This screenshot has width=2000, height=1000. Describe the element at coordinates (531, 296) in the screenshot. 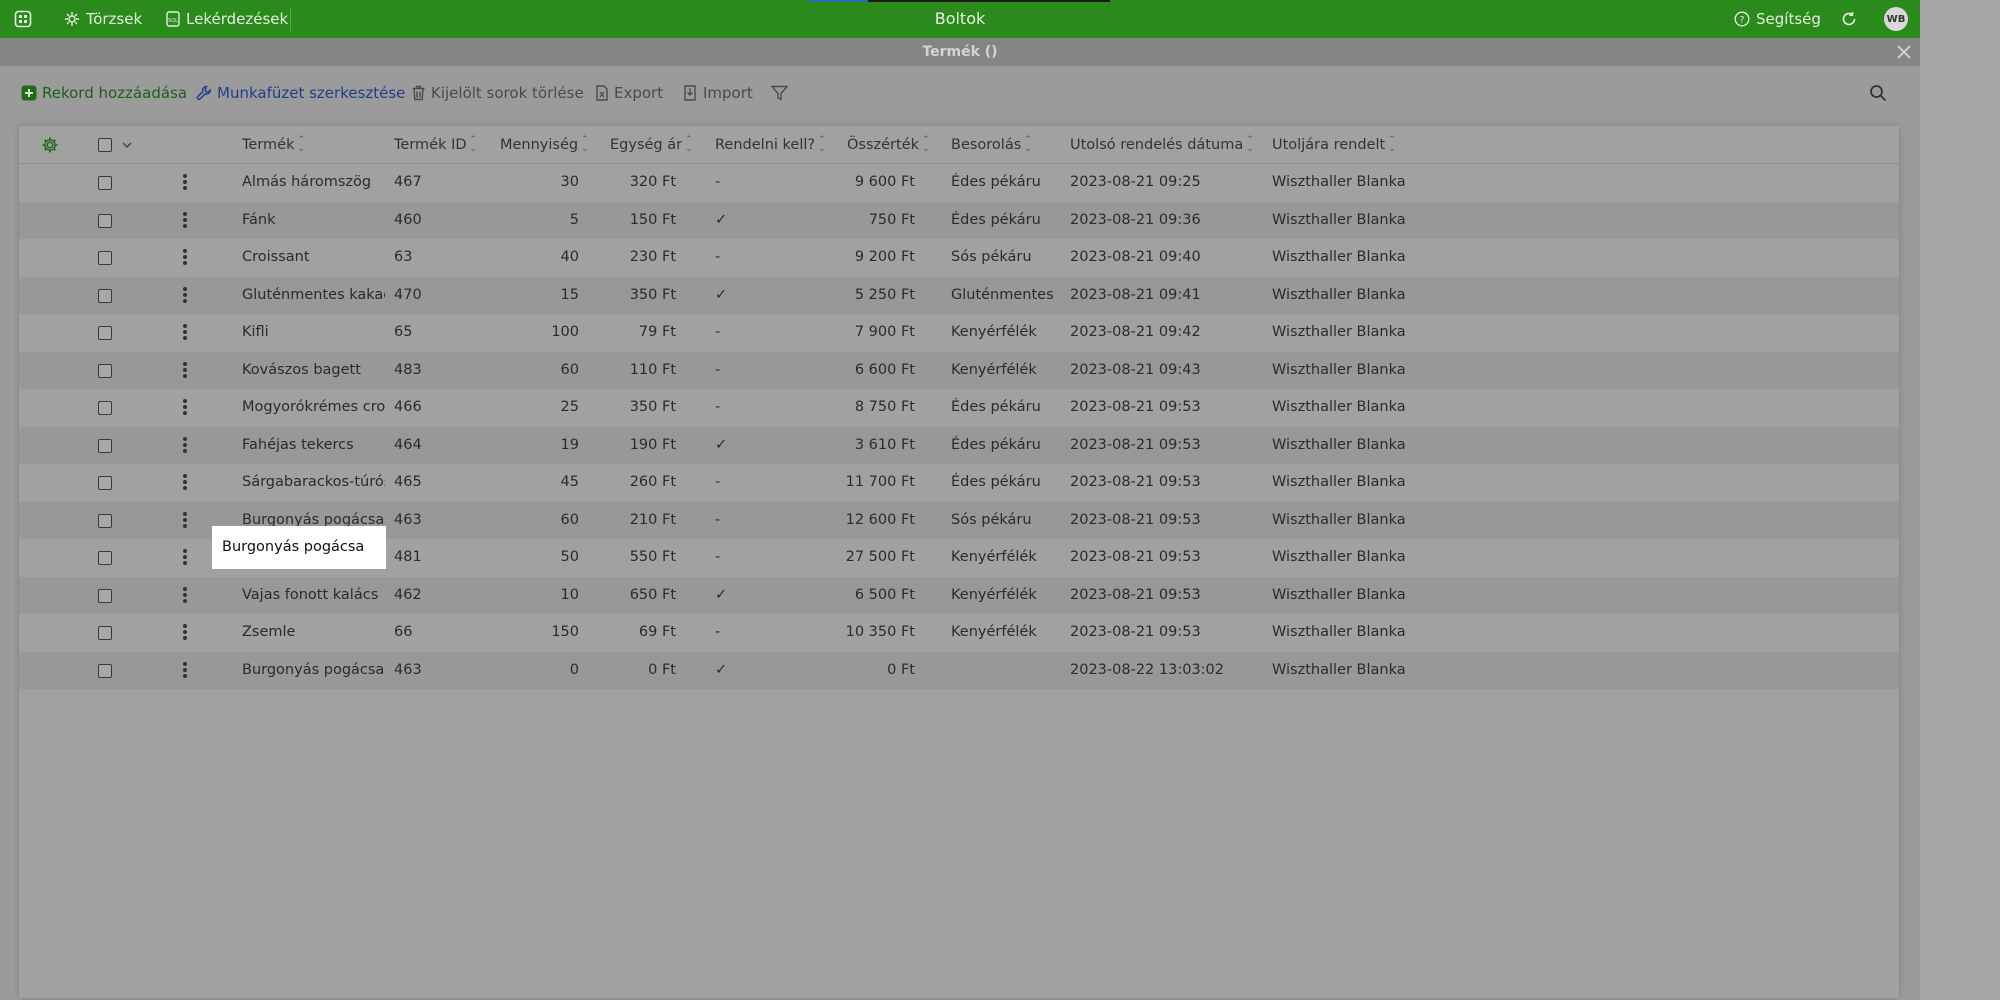

I see `cell-mennyiseg: 15` at that location.